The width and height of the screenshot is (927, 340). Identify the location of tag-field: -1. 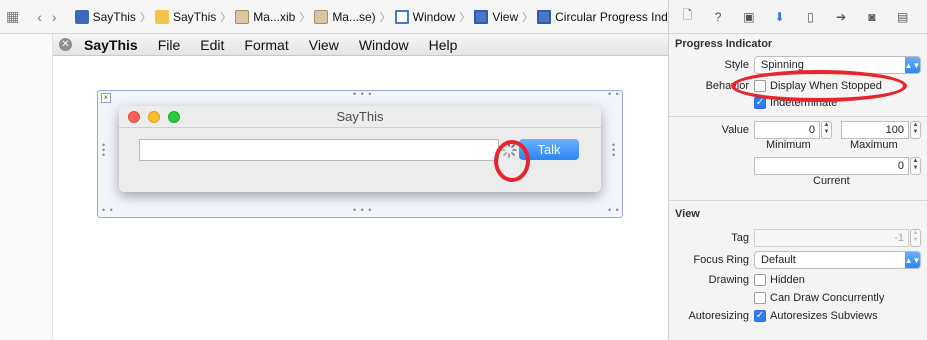
(831, 238).